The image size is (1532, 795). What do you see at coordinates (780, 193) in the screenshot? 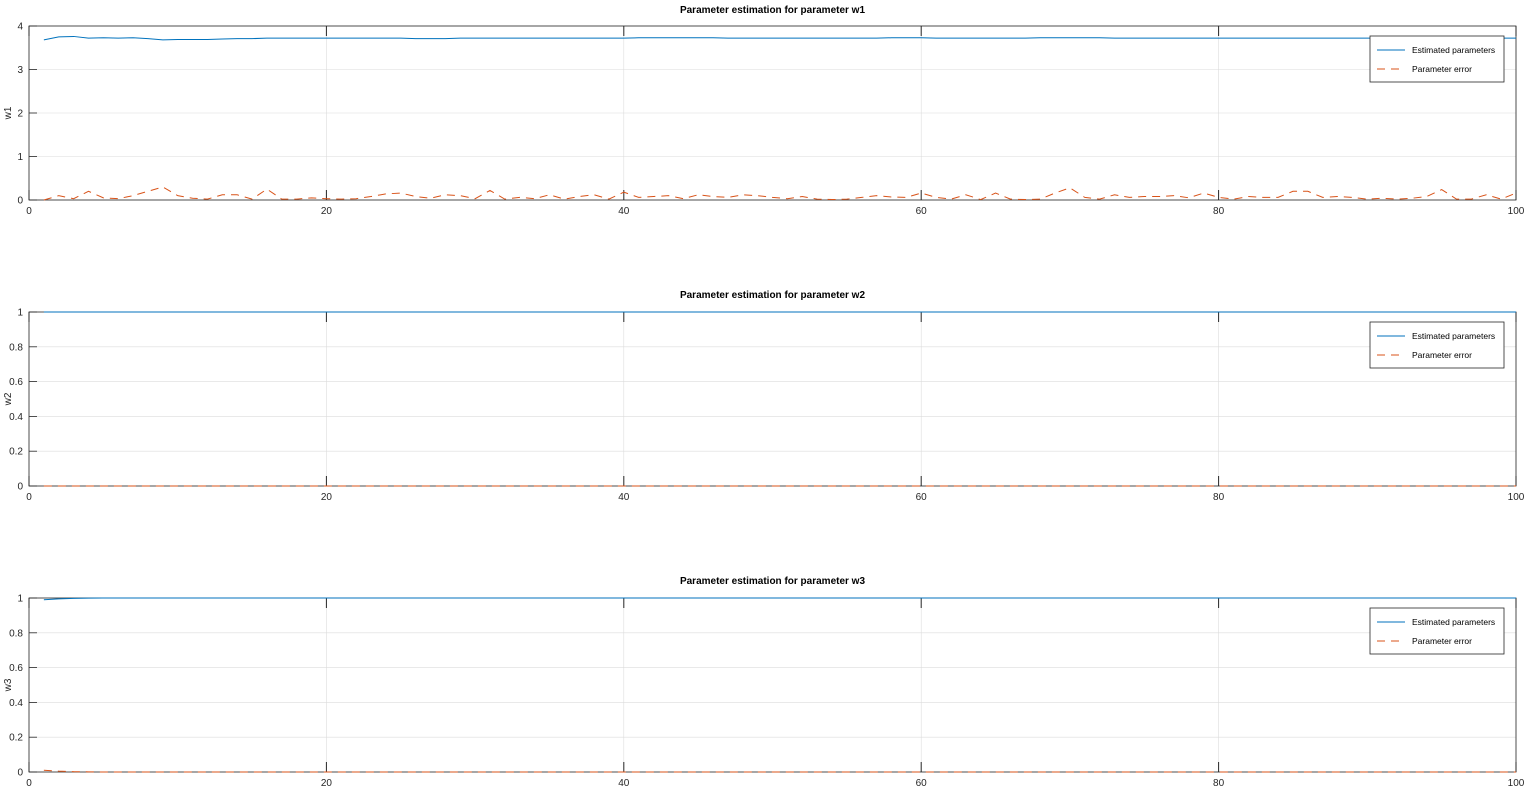
I see `series-line-parameter-error` at bounding box center [780, 193].